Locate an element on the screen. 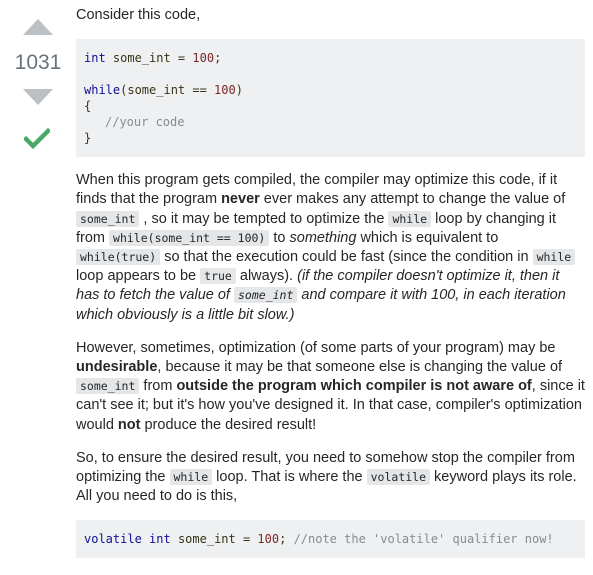  vote-count: 1031 is located at coordinates (38, 62).